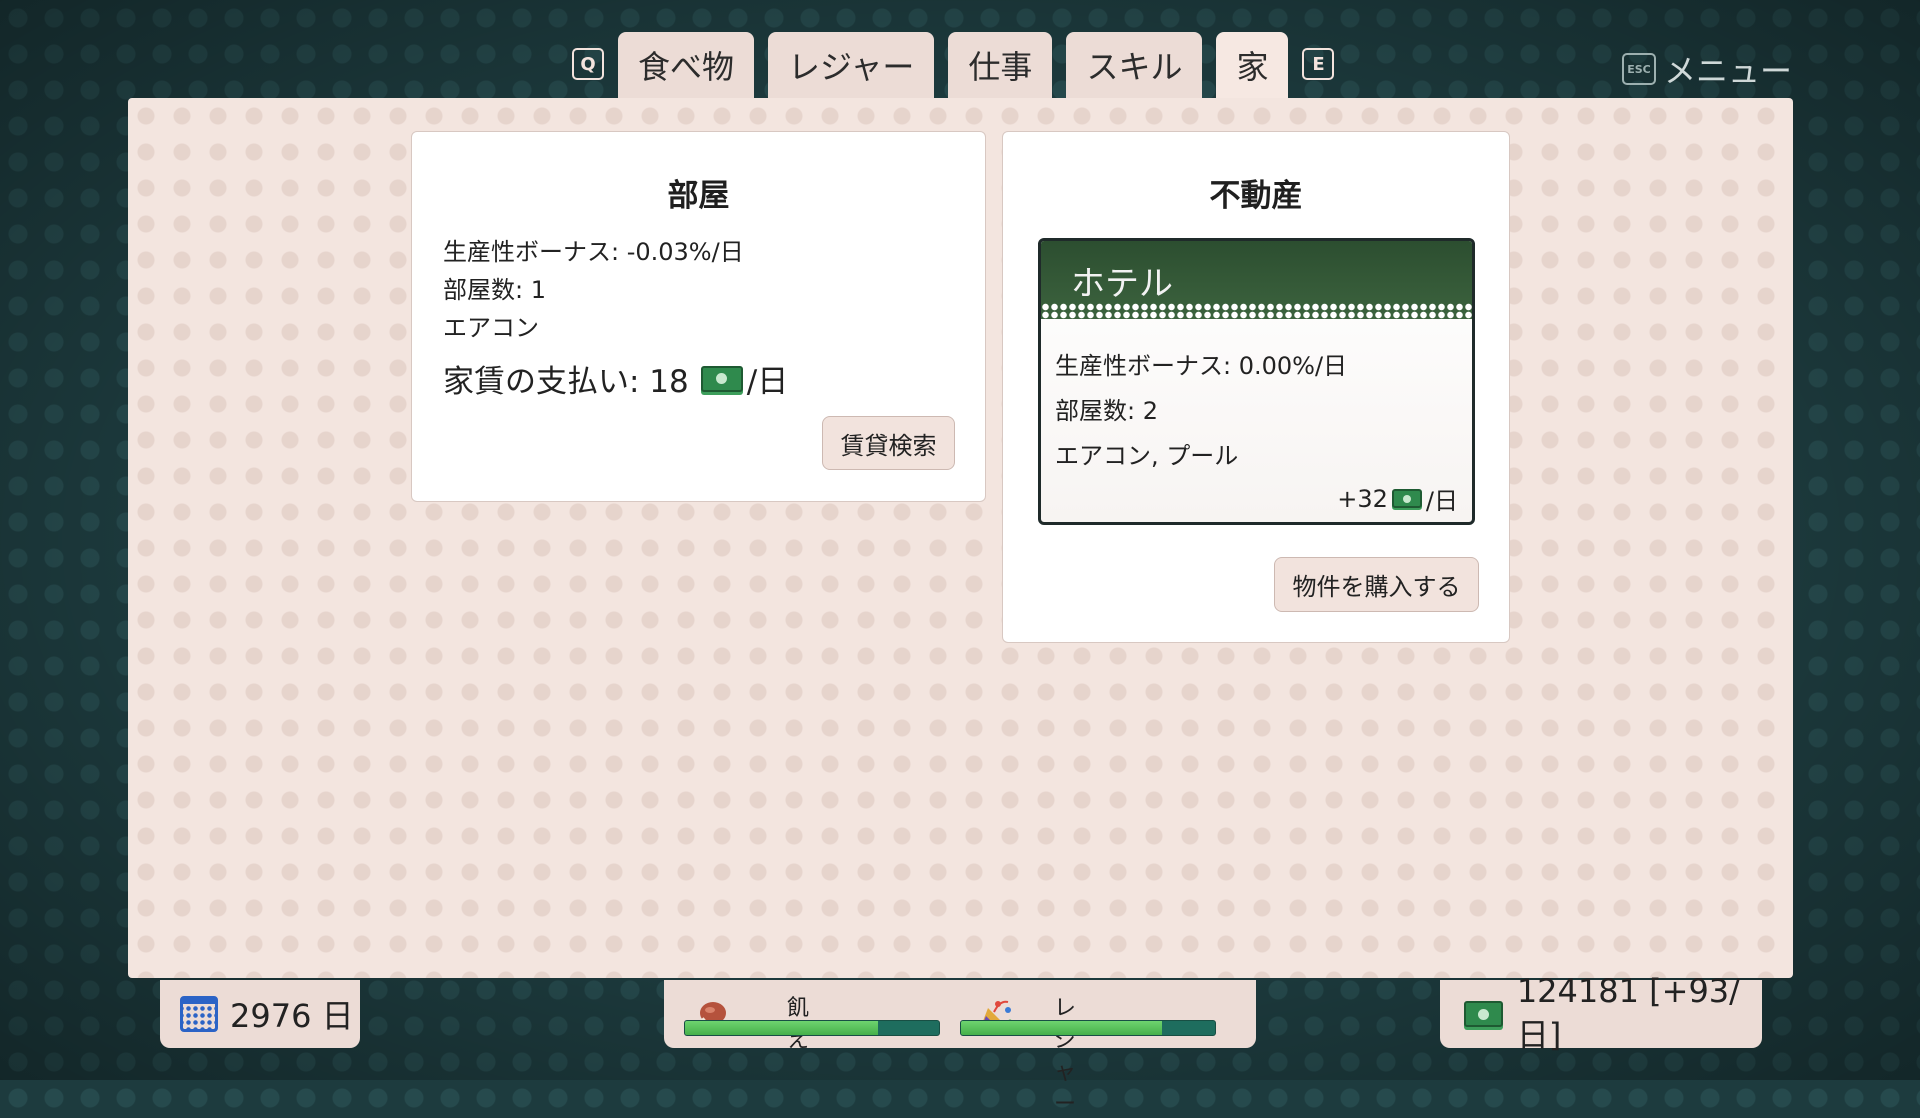 Image resolution: width=1920 pixels, height=1118 pixels. Describe the element at coordinates (1122, 283) in the screenshot. I see `property-name: ホテル` at that location.